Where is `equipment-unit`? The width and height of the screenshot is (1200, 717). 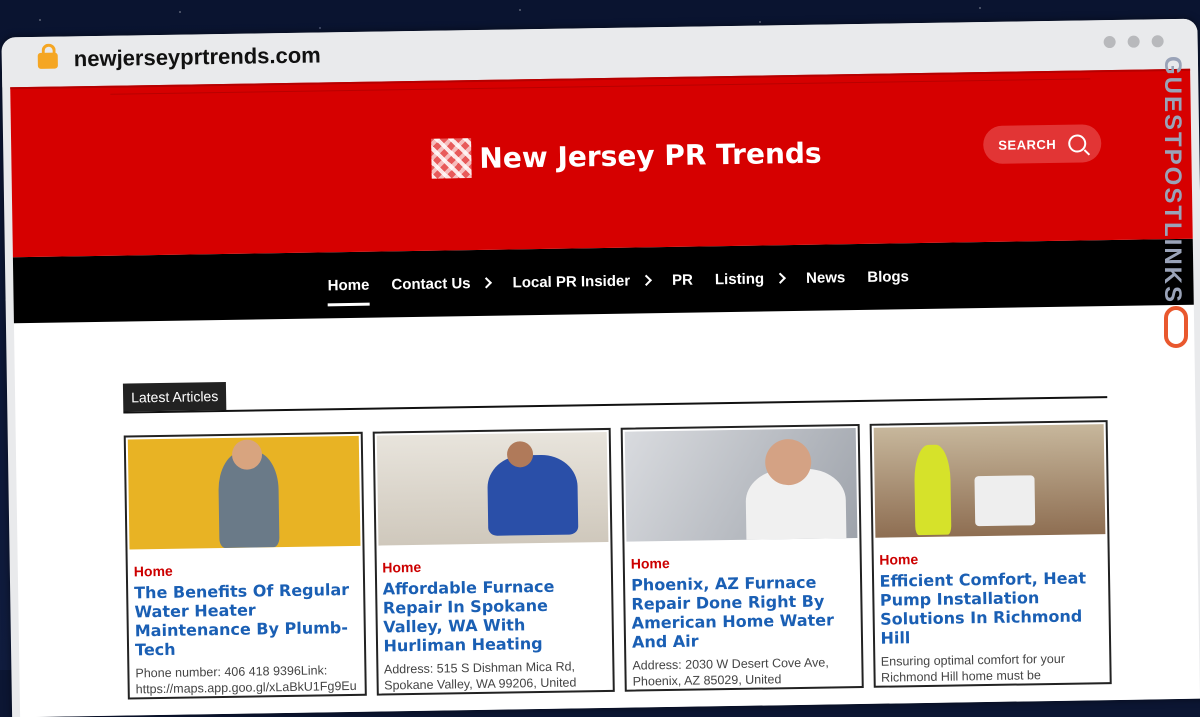
equipment-unit is located at coordinates (1004, 501).